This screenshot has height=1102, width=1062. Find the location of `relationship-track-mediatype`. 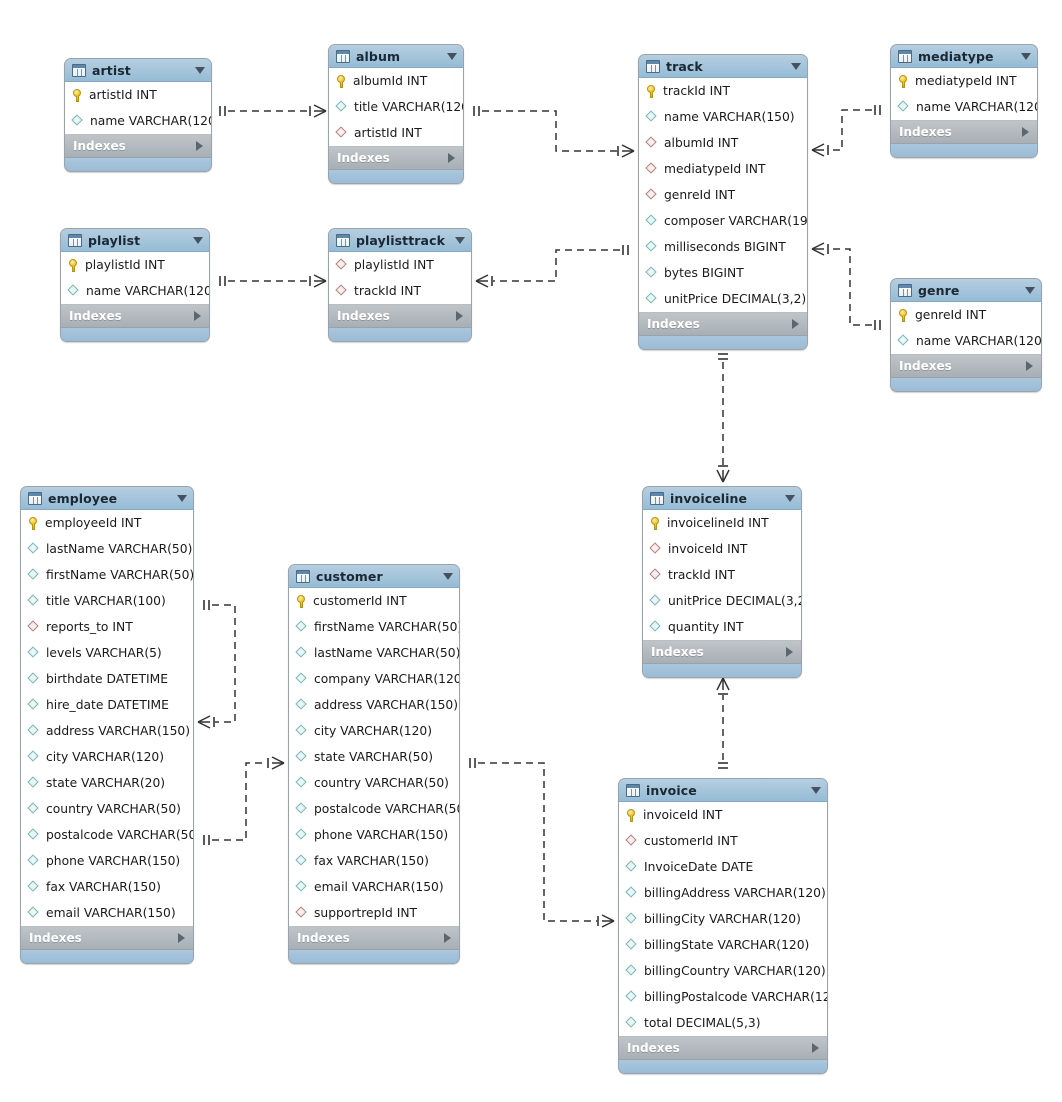

relationship-track-mediatype is located at coordinates (846, 131).